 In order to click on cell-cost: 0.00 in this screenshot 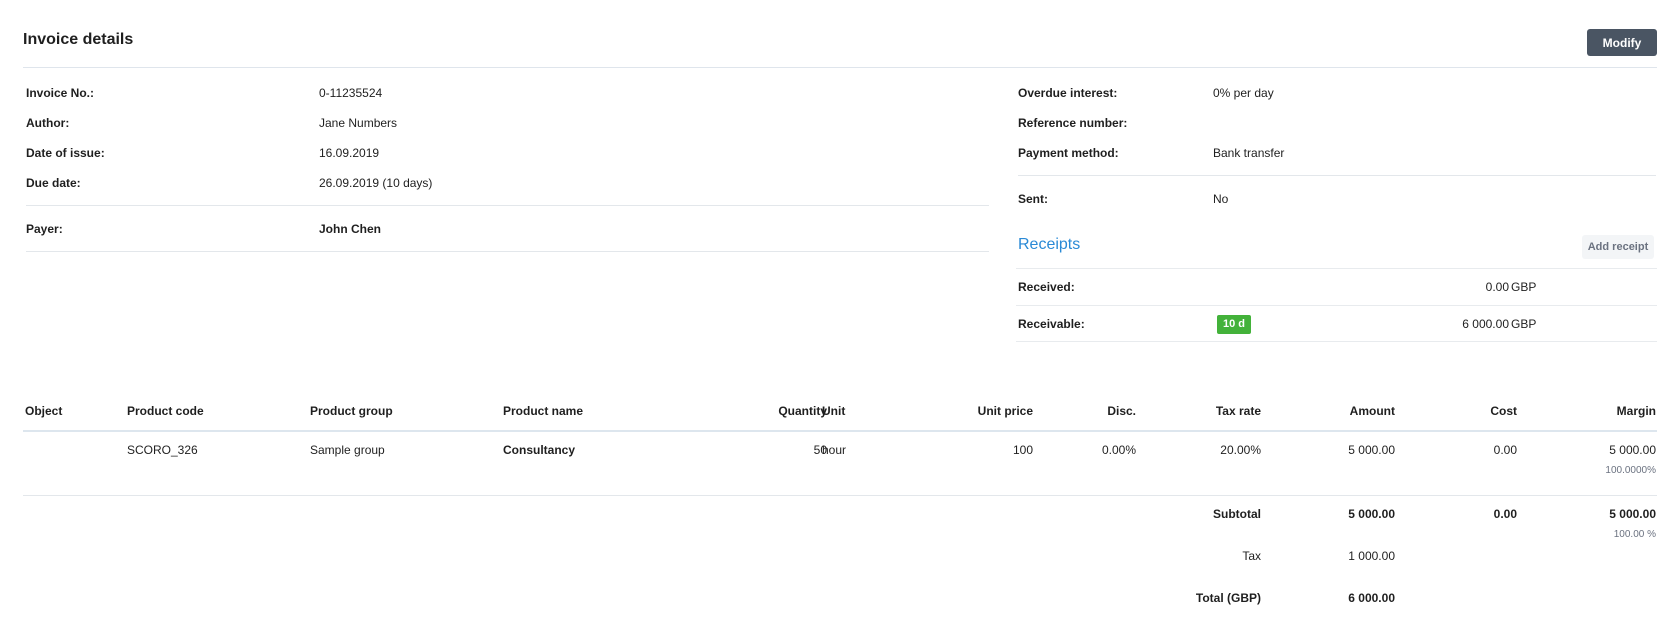, I will do `click(1505, 450)`.